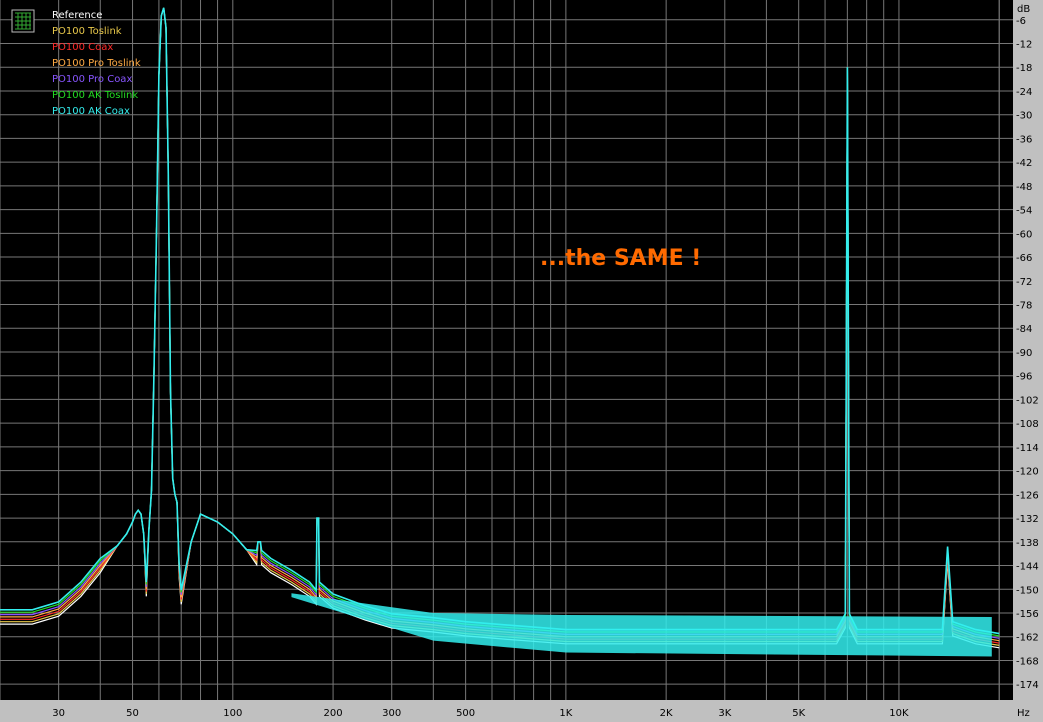 The width and height of the screenshot is (1043, 722). I want to click on x-axis-ticks: 30 50 100 200 300 500 1K 2K 3K 5K 10K, so click(480, 713).